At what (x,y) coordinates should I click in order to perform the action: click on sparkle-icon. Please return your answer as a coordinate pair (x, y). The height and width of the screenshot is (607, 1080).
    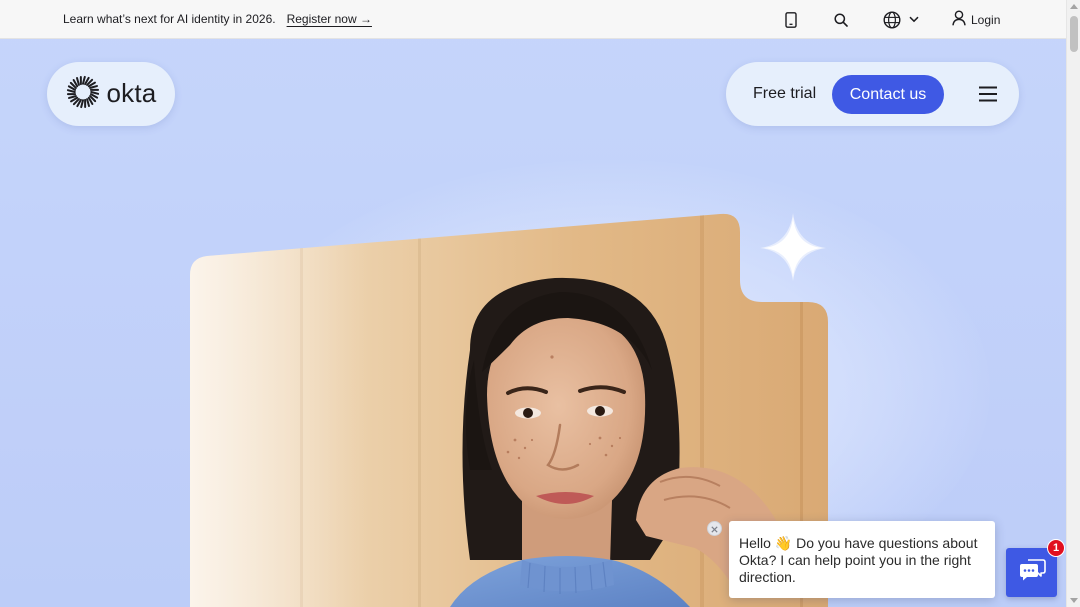
    Looking at the image, I should click on (793, 247).